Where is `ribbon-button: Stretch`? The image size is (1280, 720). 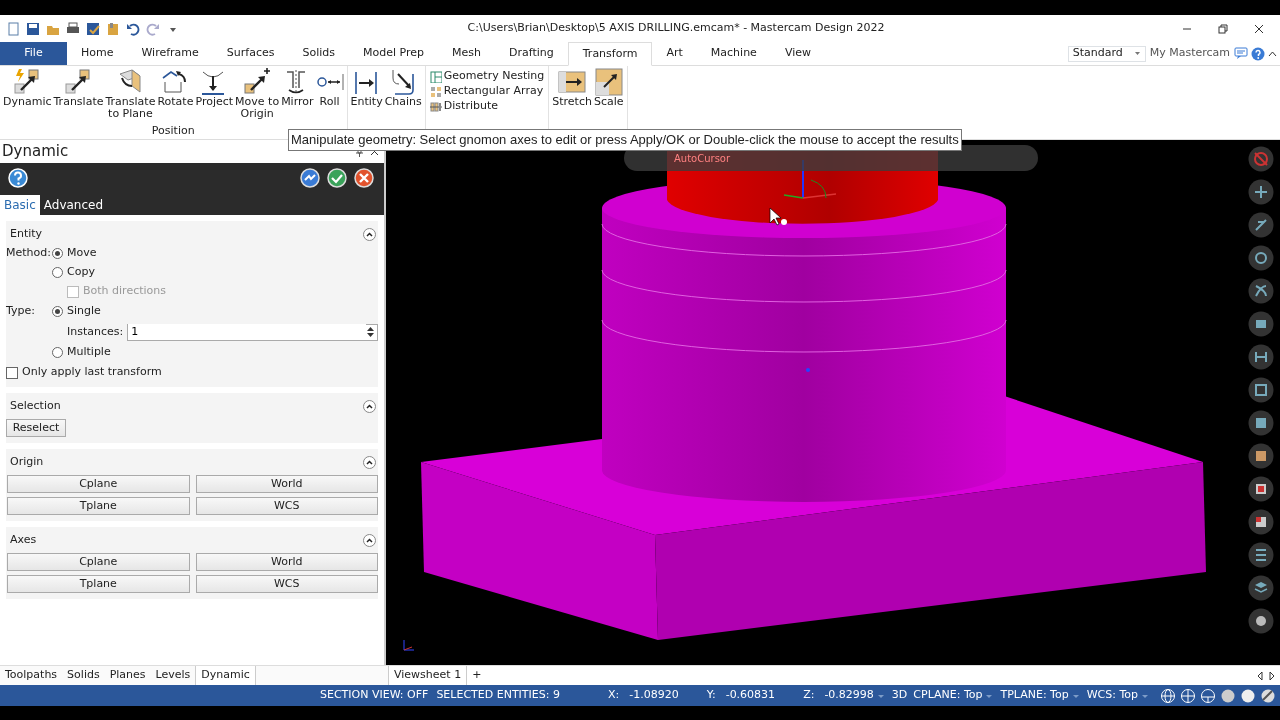
ribbon-button: Stretch is located at coordinates (572, 88).